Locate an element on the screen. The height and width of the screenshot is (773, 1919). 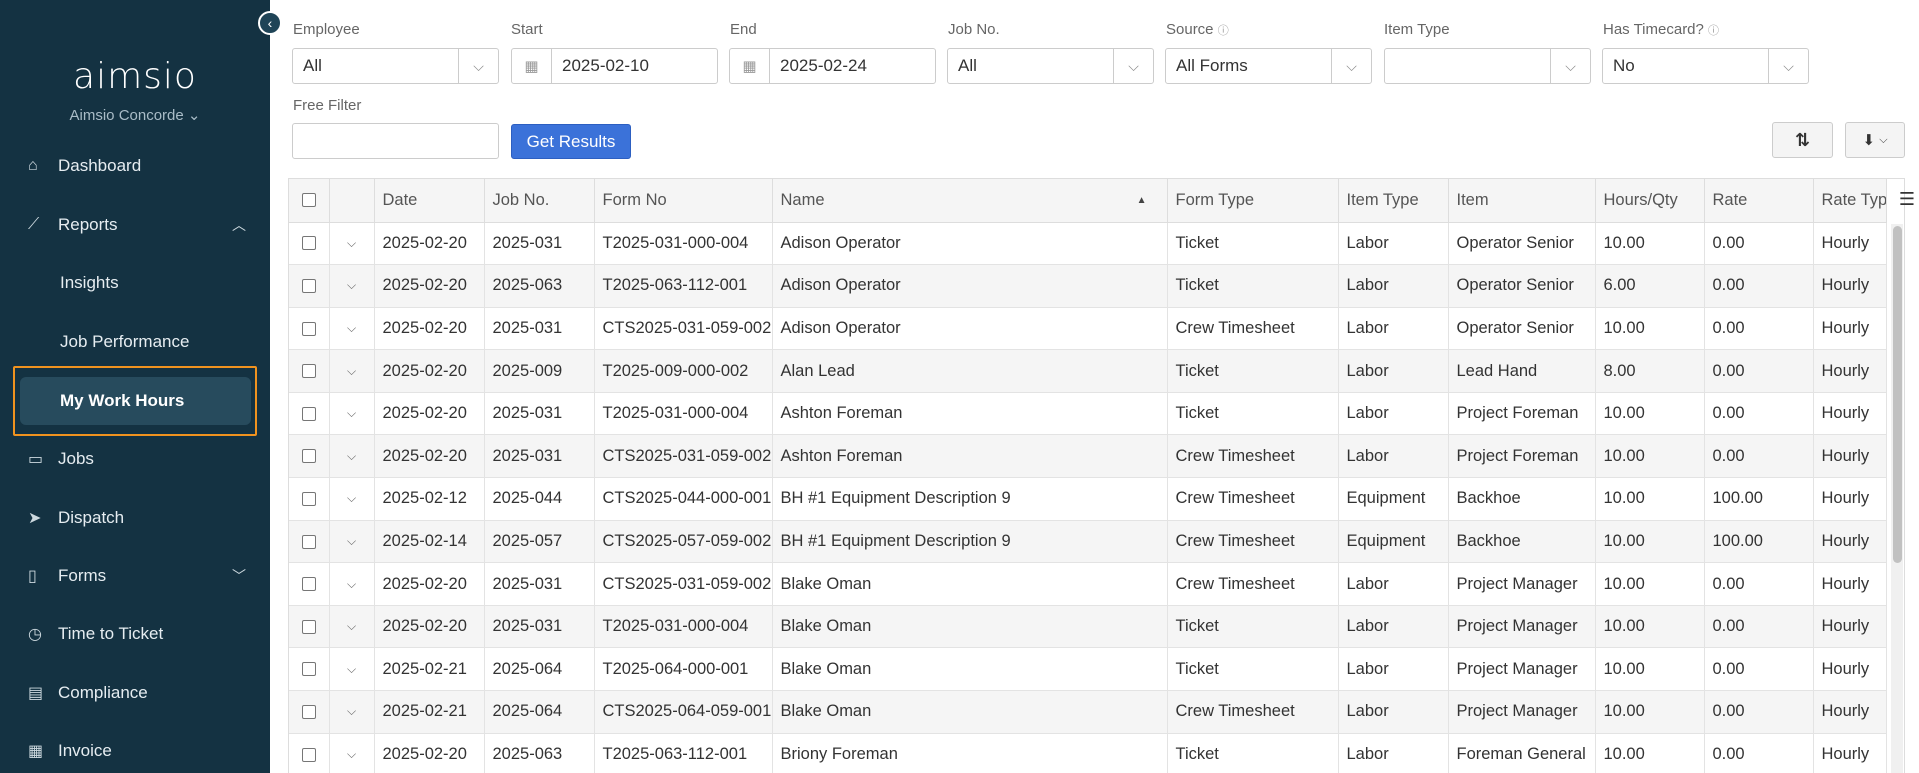
sidebar-item-dispatch: ➤ Dispatch is located at coordinates (135, 518).